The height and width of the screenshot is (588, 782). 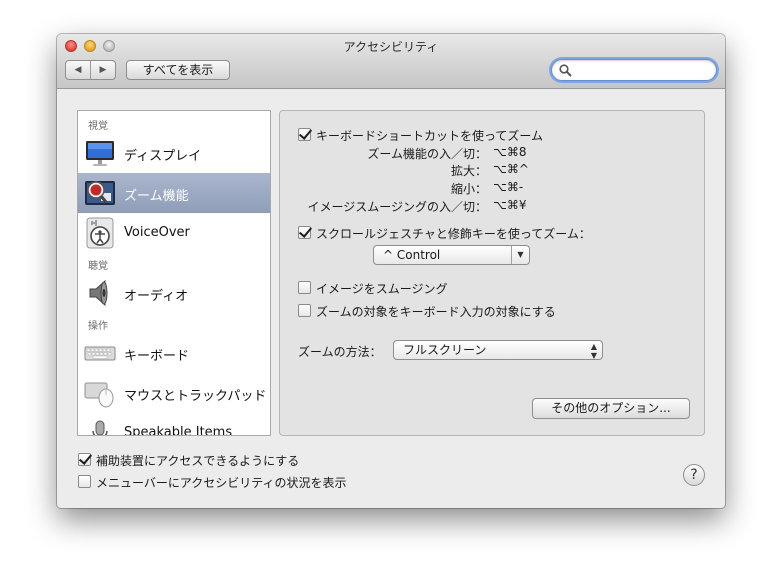 What do you see at coordinates (414, 170) in the screenshot?
I see `shortcut-row: 拡大： ⌥⌘^` at bounding box center [414, 170].